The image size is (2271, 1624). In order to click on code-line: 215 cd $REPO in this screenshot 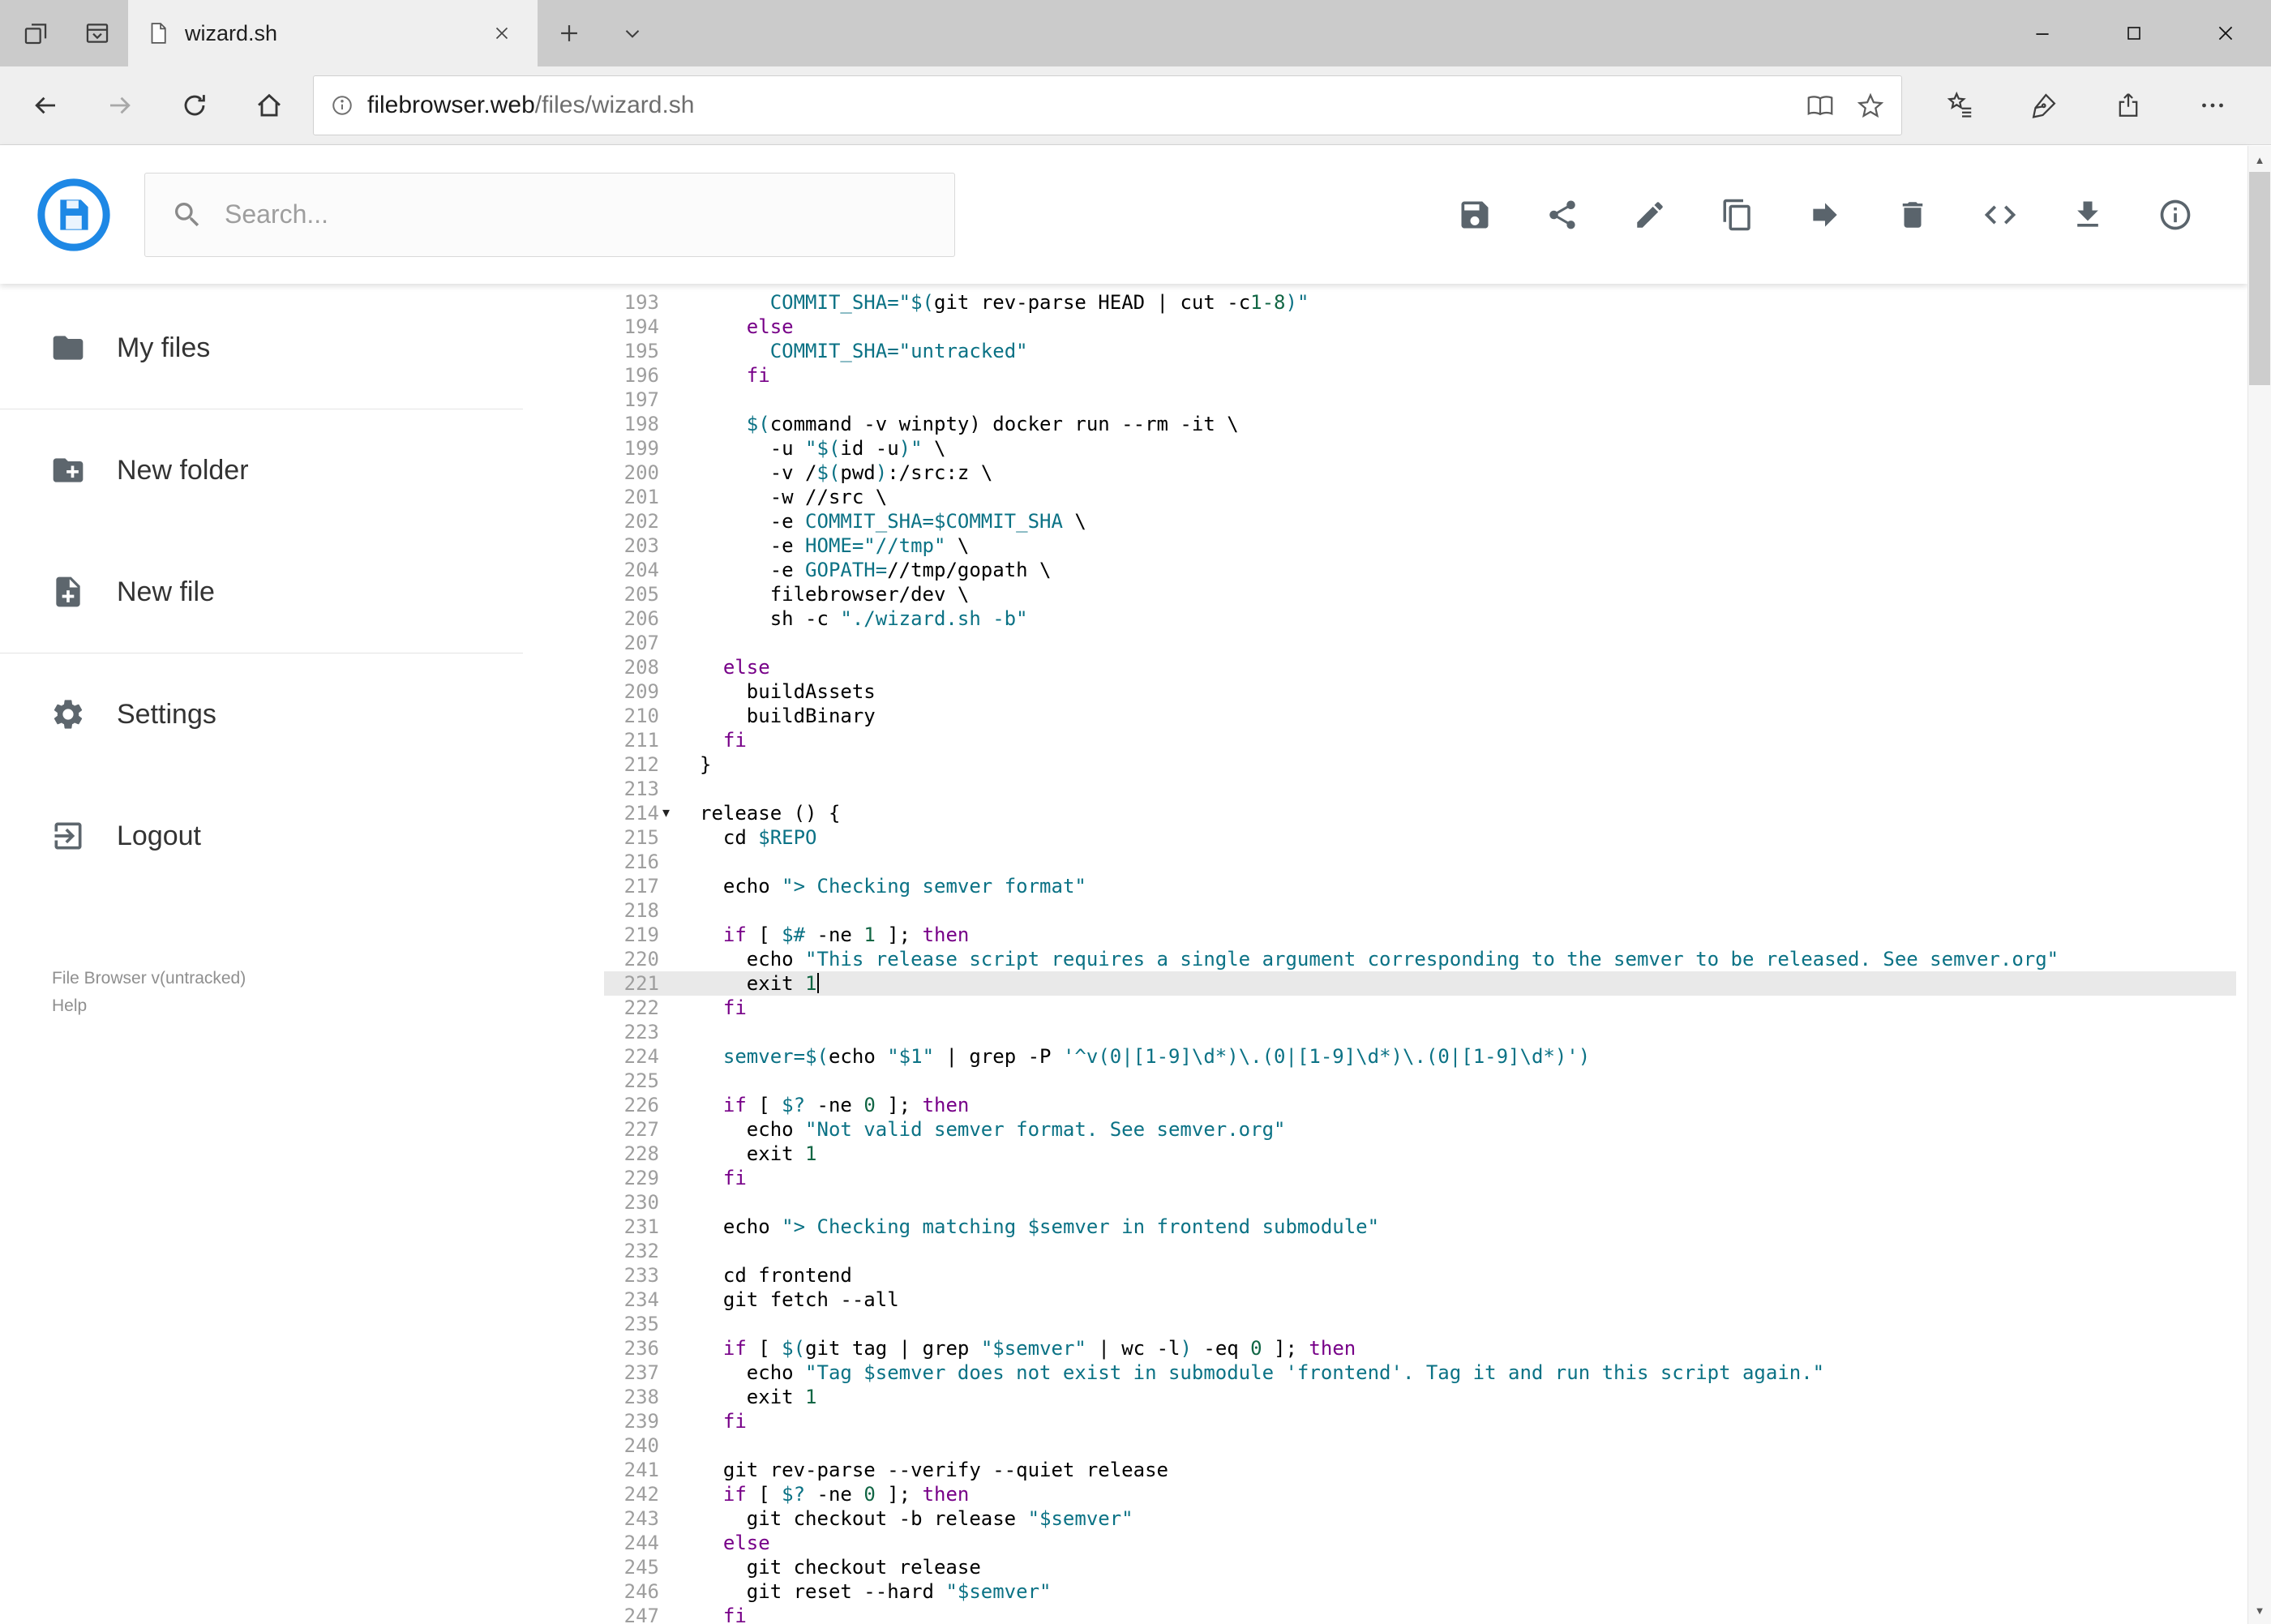, I will do `click(1420, 838)`.